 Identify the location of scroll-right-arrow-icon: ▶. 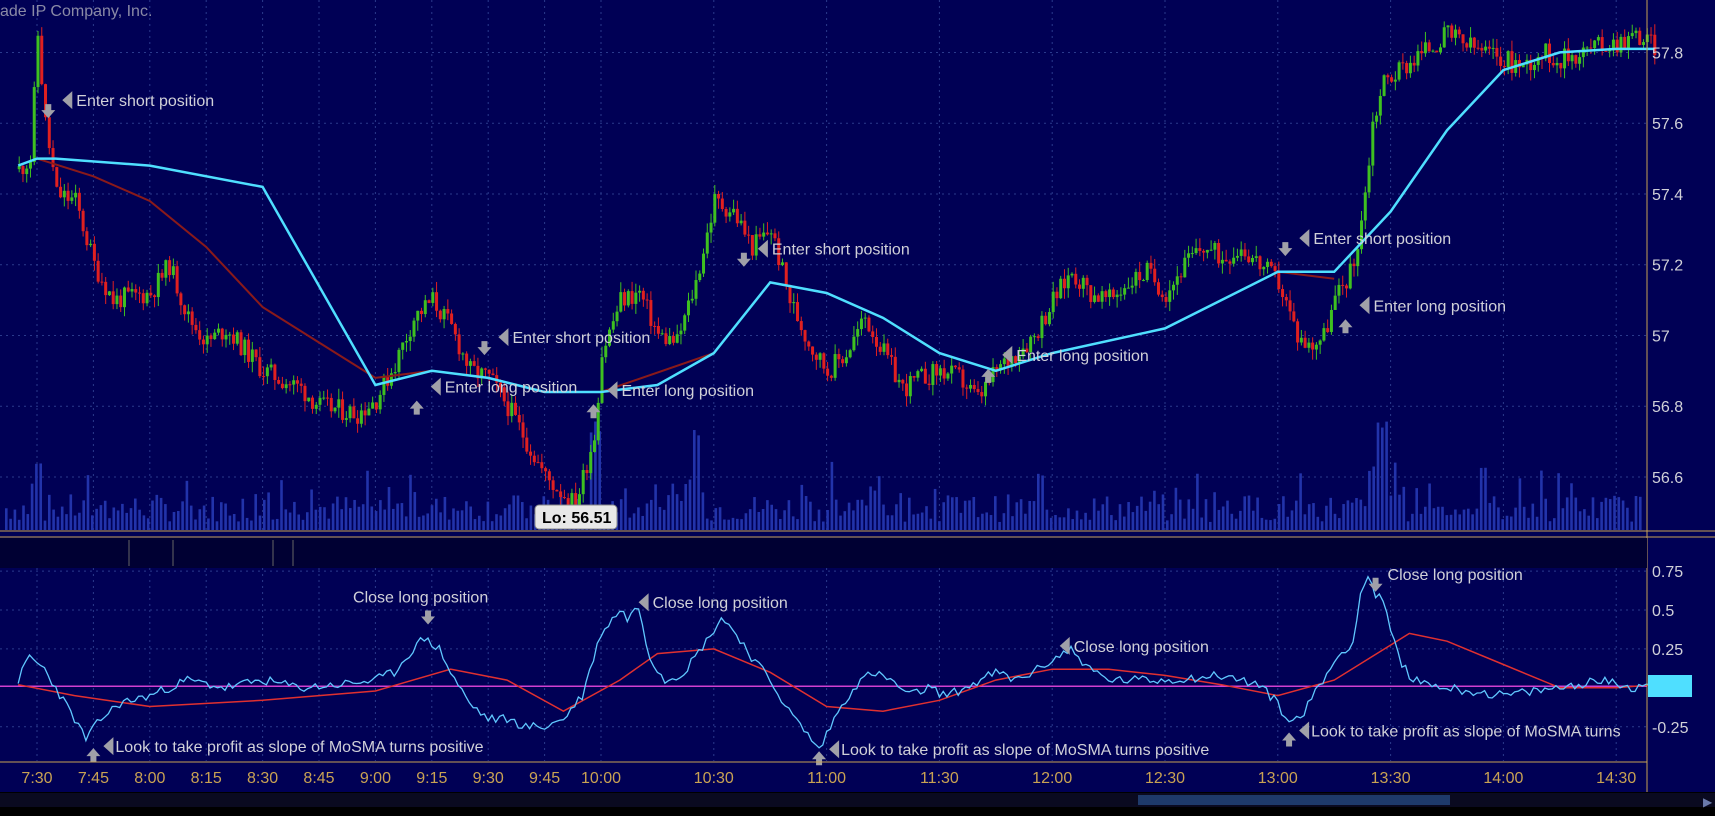
(1708, 802).